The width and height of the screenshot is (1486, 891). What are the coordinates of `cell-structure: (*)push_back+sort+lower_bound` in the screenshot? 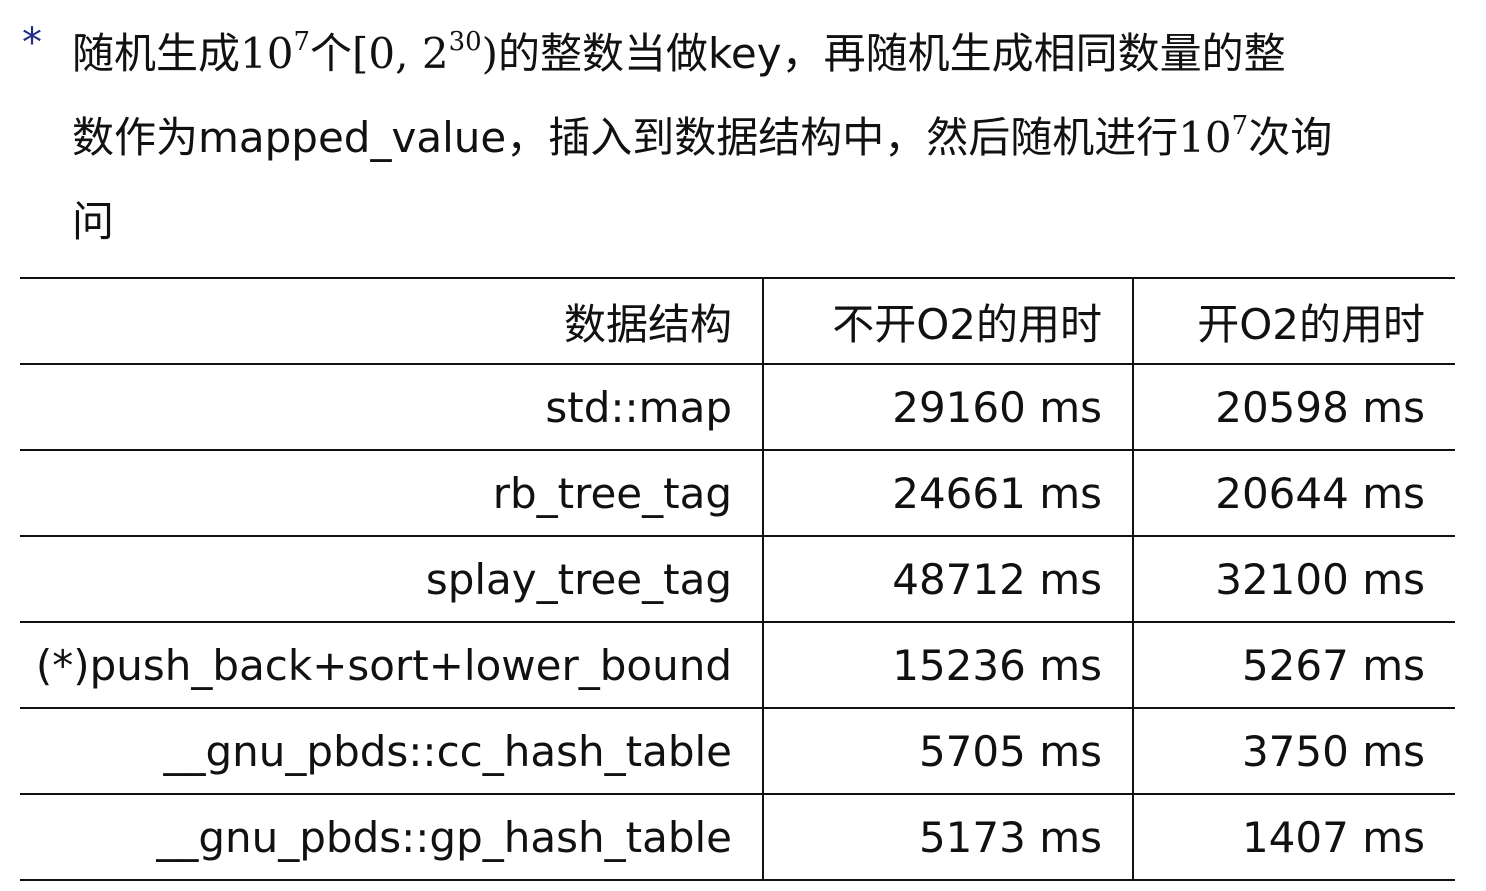 It's located at (383, 665).